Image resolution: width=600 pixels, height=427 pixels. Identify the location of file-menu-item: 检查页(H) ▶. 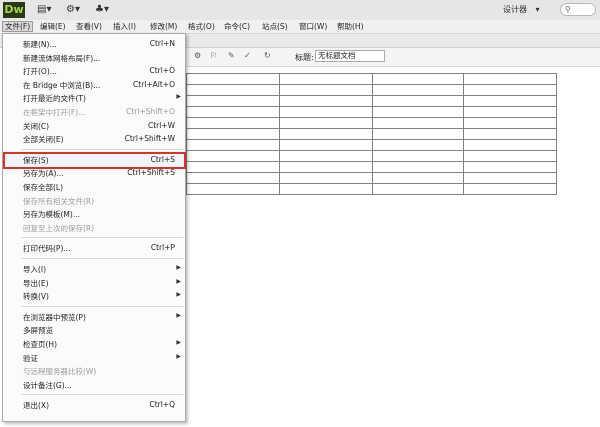
(94, 344).